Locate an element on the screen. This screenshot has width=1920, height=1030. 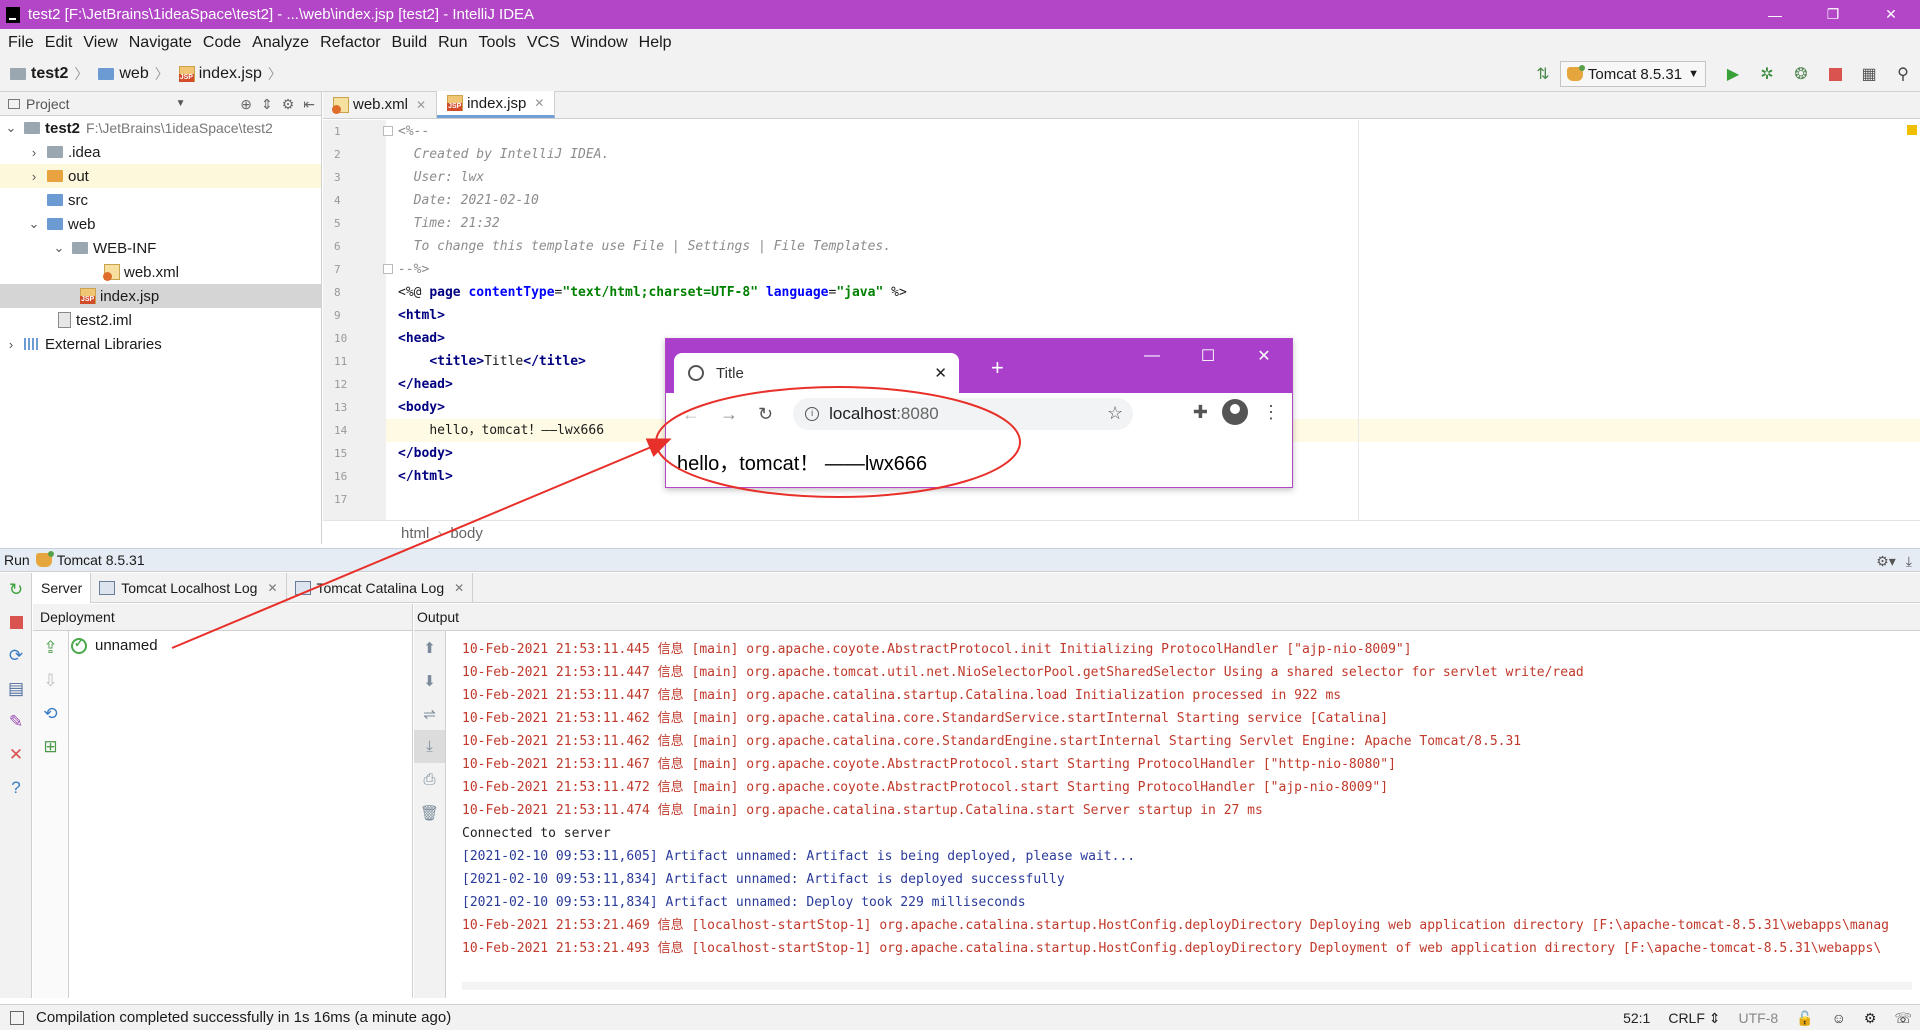
menu-build: Build is located at coordinates (411, 43).